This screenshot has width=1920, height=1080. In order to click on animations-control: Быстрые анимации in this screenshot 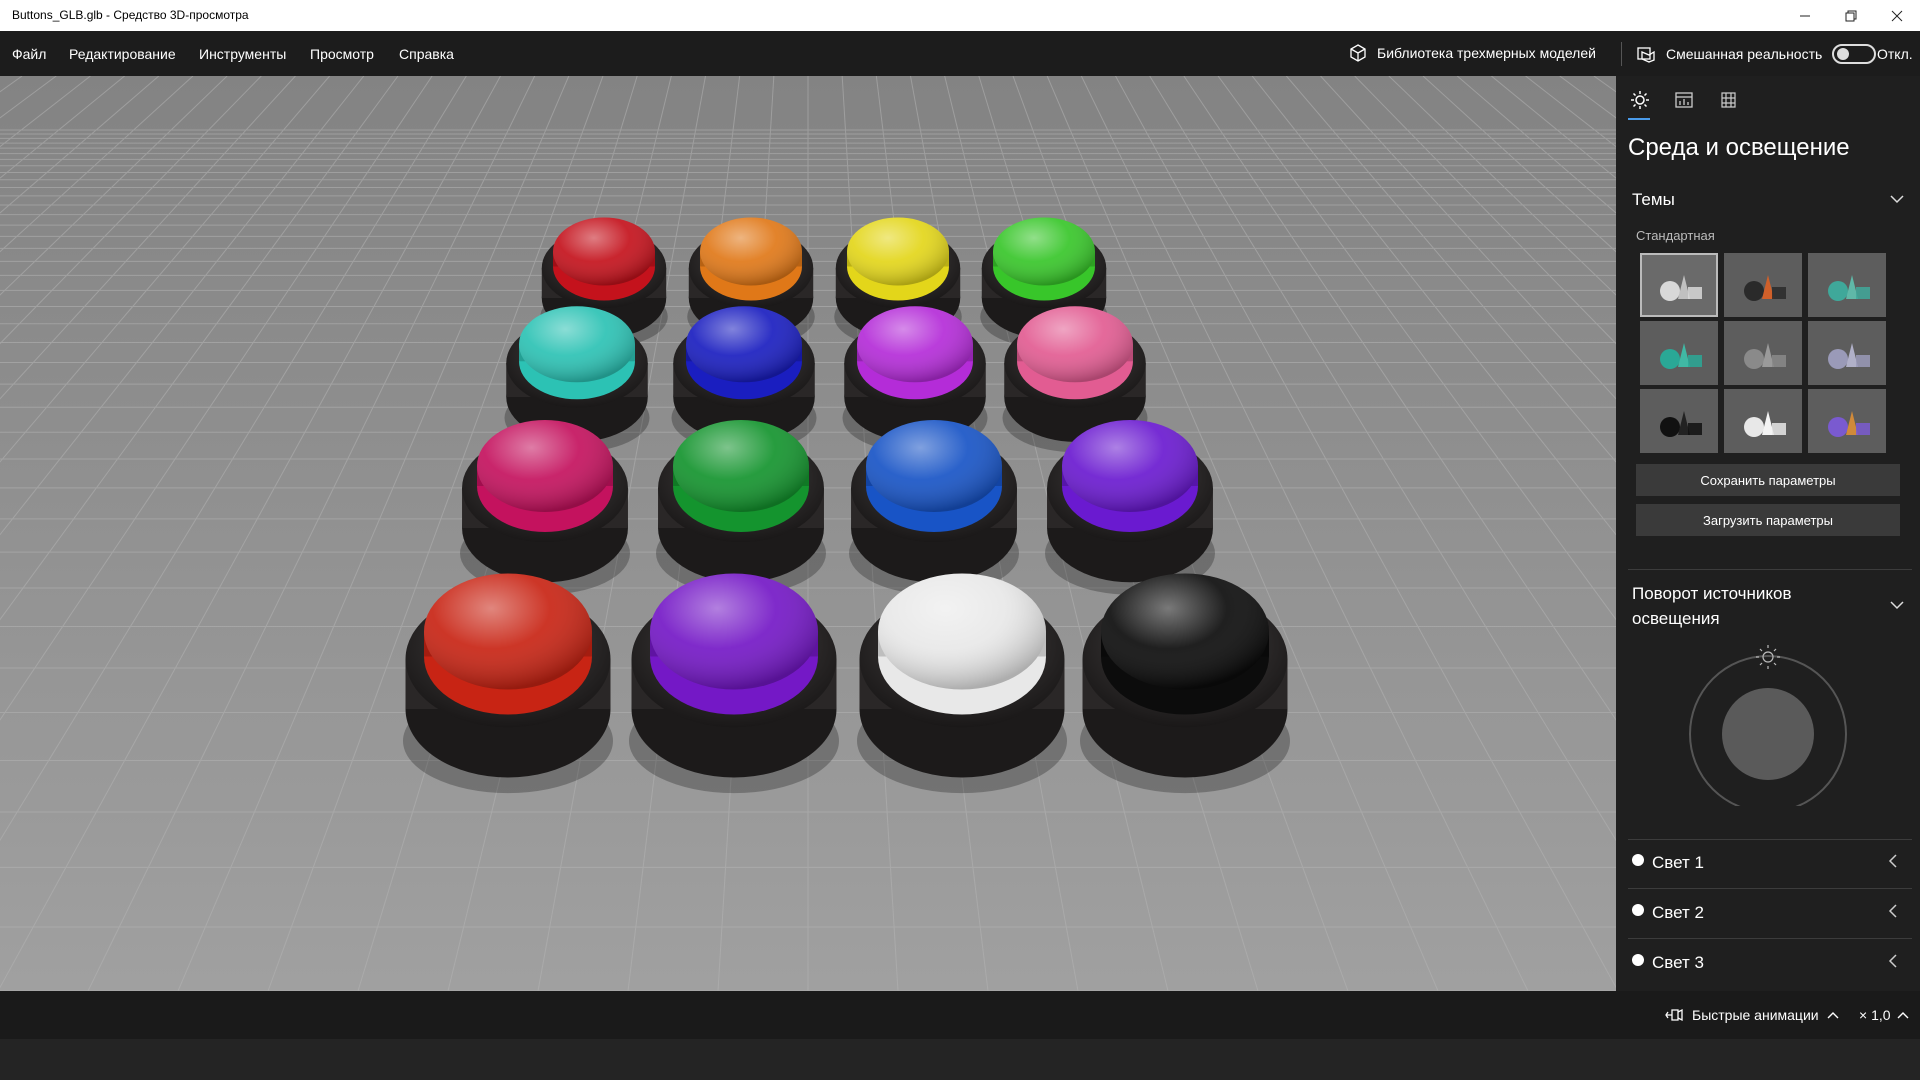, I will do `click(1751, 1015)`.